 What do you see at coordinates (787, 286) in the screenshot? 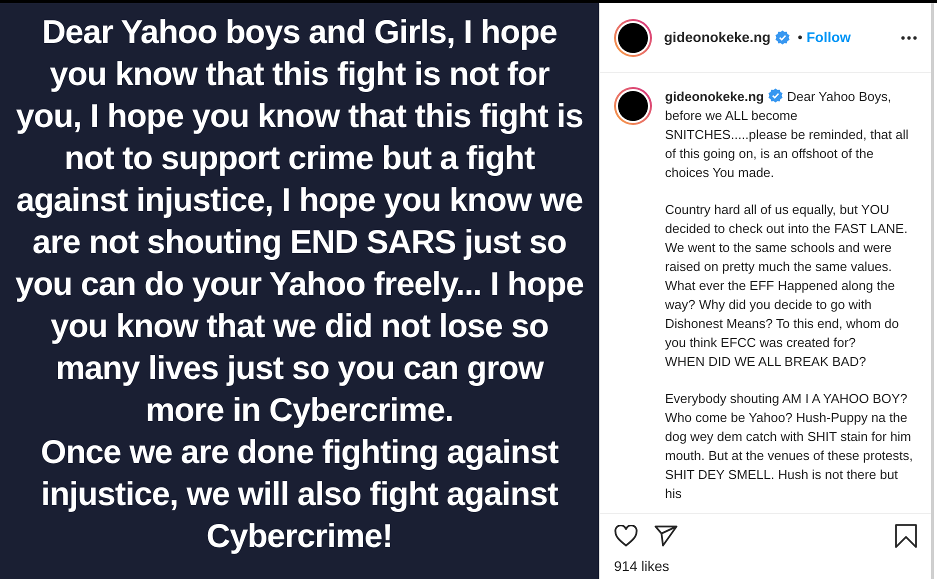
I see `caption-text: Country hard all of us equally, but YOU decided to check out into the FAST LANE. We went to the same schools and were raised on pretty much the same values. What ever the EFF Happened along the way? Why did you decide to go with Dishonest Means? To this end, whom do you think EFCC was created for? WHEN DID WE ALL BREAK BAD?` at bounding box center [787, 286].